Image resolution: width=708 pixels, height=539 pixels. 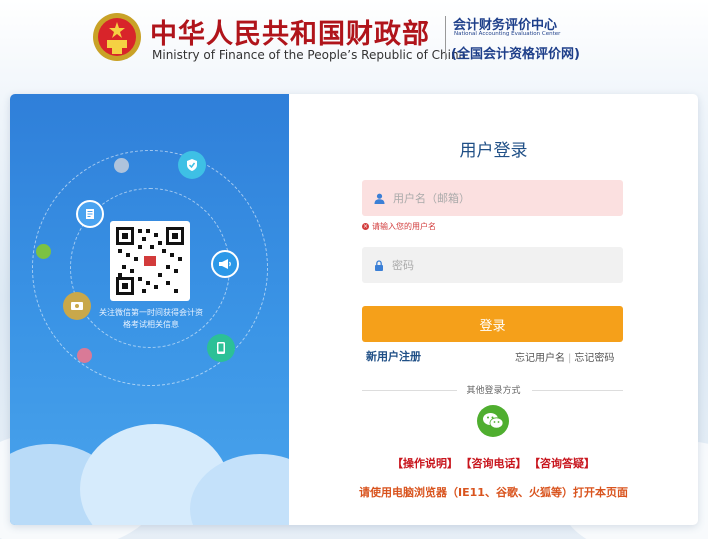 What do you see at coordinates (425, 463) in the screenshot?
I see `operation-guide-link: 【操作说明】` at bounding box center [425, 463].